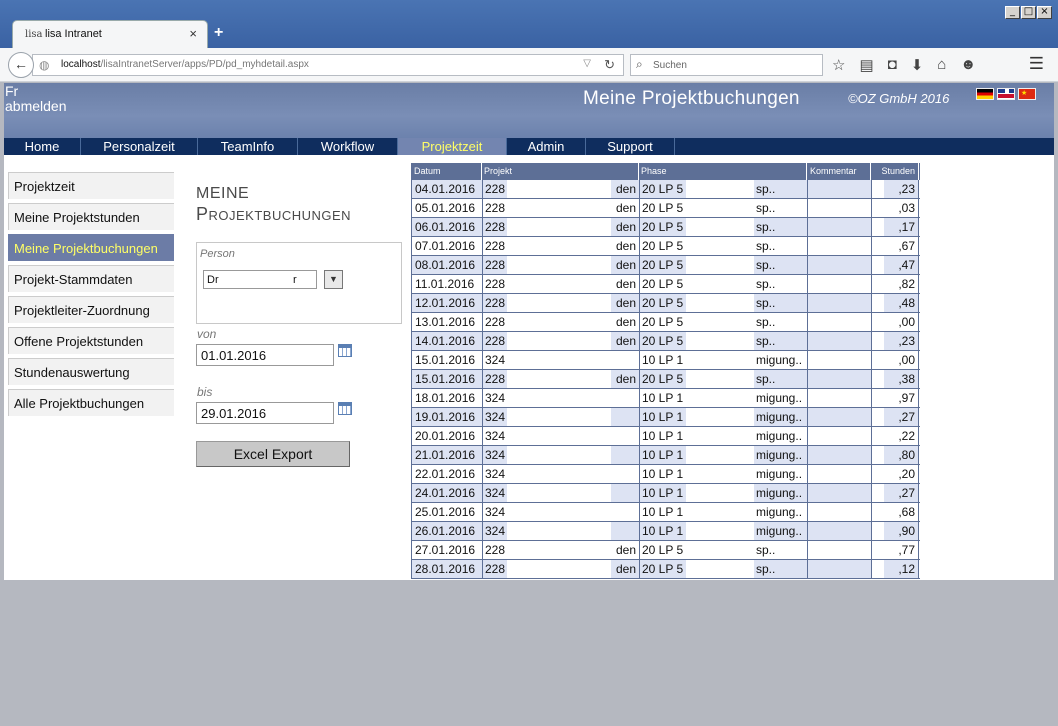 This screenshot has width=1058, height=726. Describe the element at coordinates (274, 214) in the screenshot. I see `form-title-line2: Projektbuchungen` at that location.